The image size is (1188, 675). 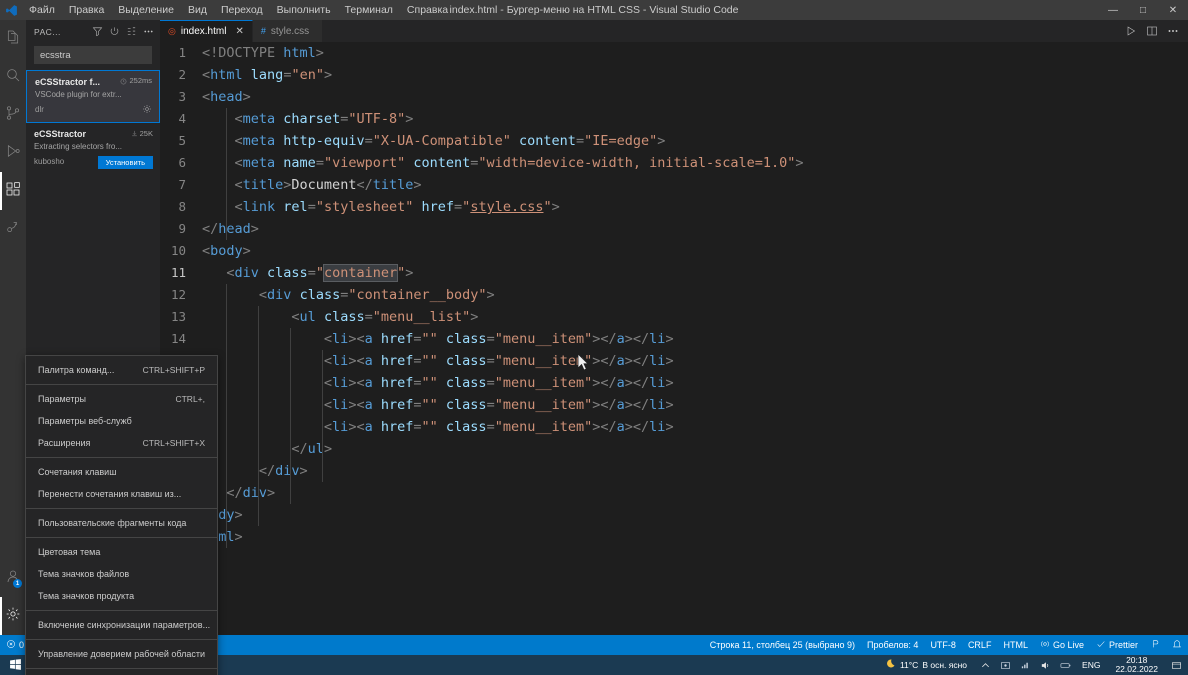 I want to click on context-menu-item: Цветовая тема, so click(x=121, y=552).